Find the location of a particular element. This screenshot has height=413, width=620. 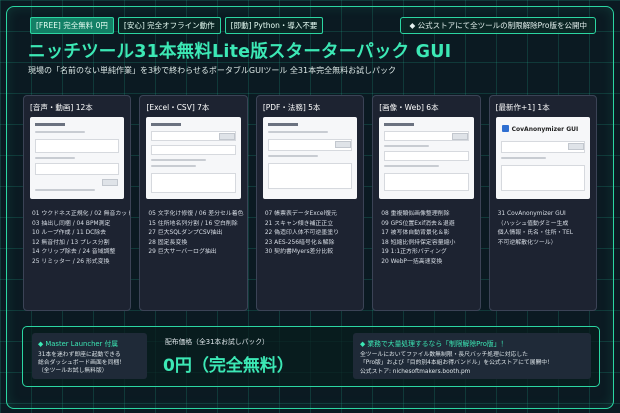

app-icon is located at coordinates (505, 128).